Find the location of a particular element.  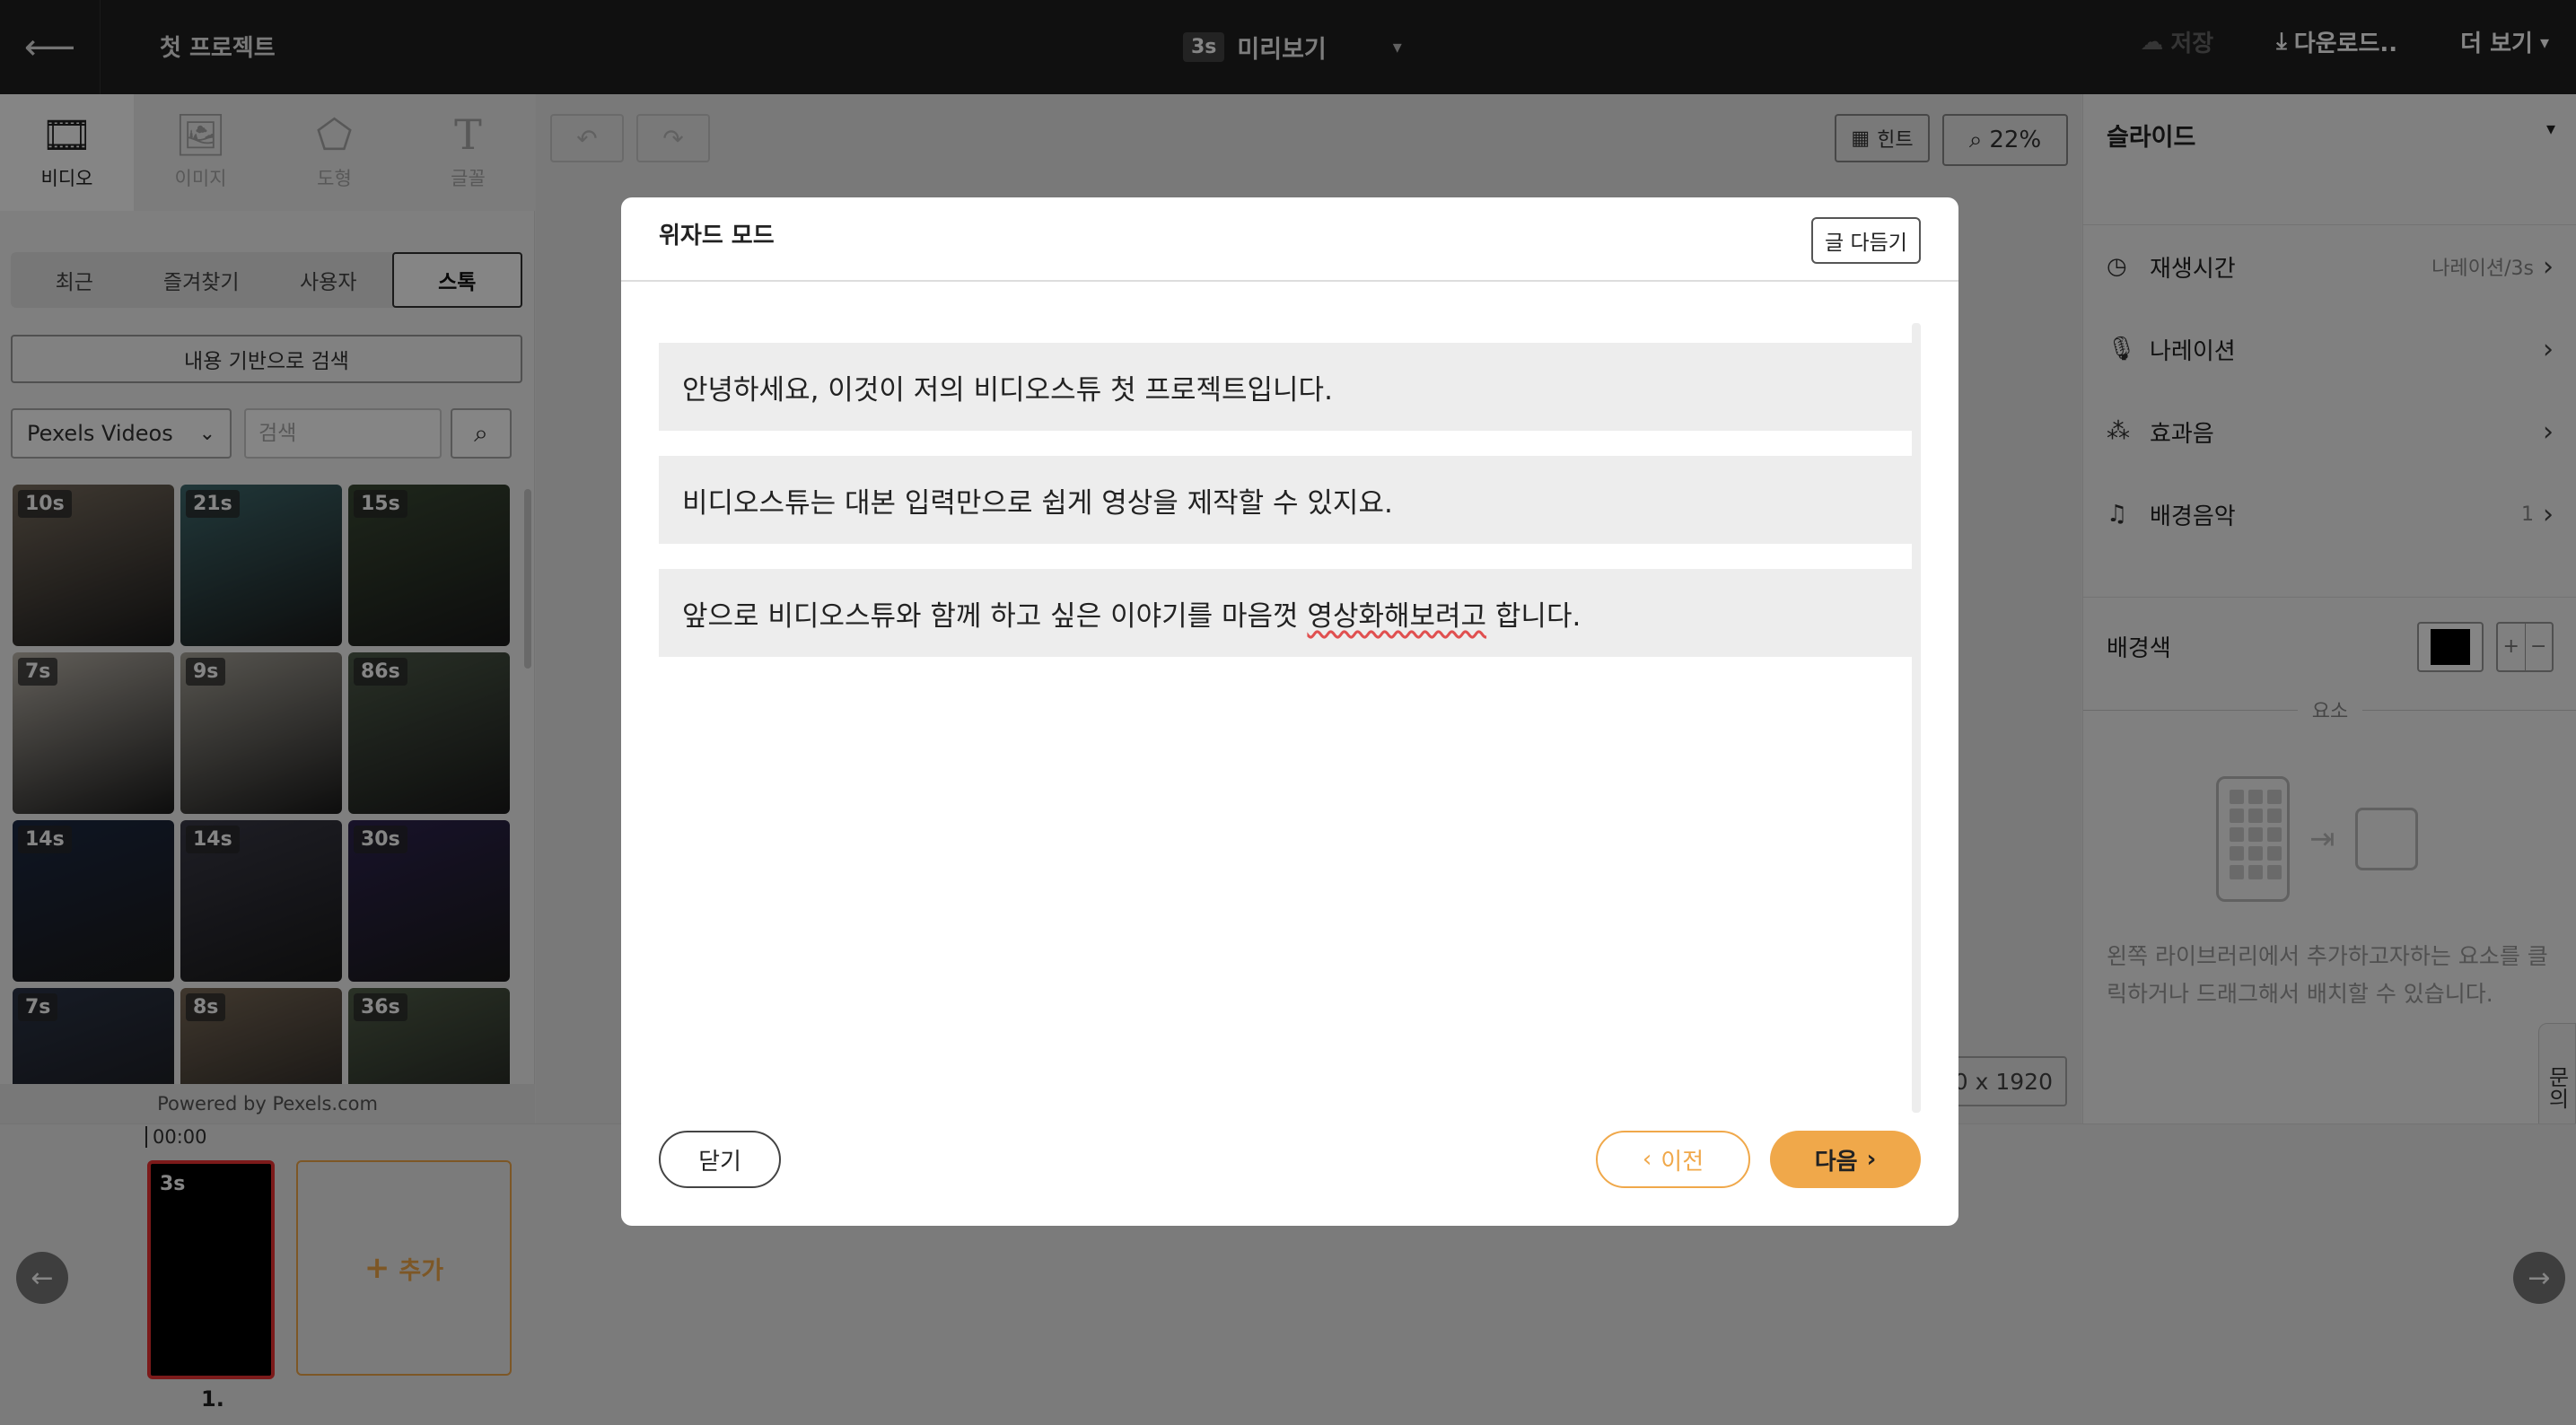

modal-header: 위자드 모드 글 다듬기 is located at coordinates (1289, 239).